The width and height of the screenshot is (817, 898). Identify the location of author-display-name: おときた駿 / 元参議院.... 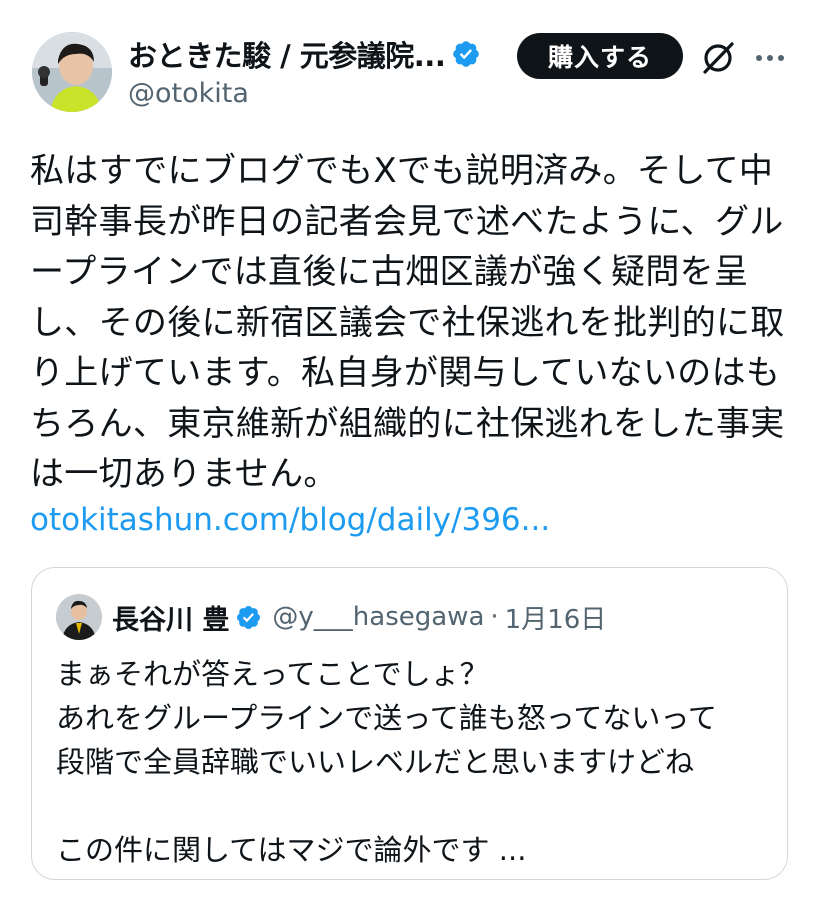
(287, 54).